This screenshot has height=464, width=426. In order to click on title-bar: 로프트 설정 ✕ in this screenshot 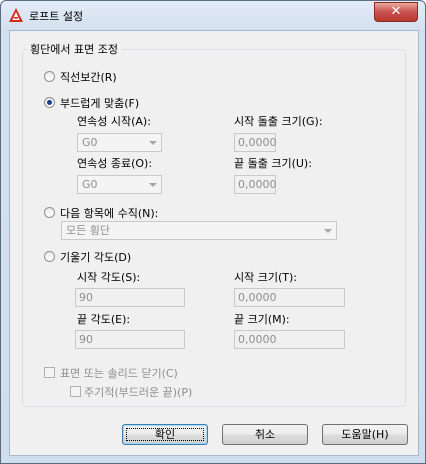, I will do `click(213, 15)`.